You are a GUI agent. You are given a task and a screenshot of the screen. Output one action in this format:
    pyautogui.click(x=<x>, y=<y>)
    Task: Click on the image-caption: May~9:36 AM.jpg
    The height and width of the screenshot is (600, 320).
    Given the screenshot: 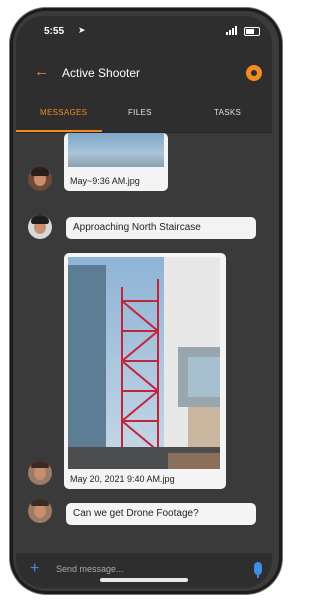 What is the action you would take?
    pyautogui.click(x=105, y=181)
    